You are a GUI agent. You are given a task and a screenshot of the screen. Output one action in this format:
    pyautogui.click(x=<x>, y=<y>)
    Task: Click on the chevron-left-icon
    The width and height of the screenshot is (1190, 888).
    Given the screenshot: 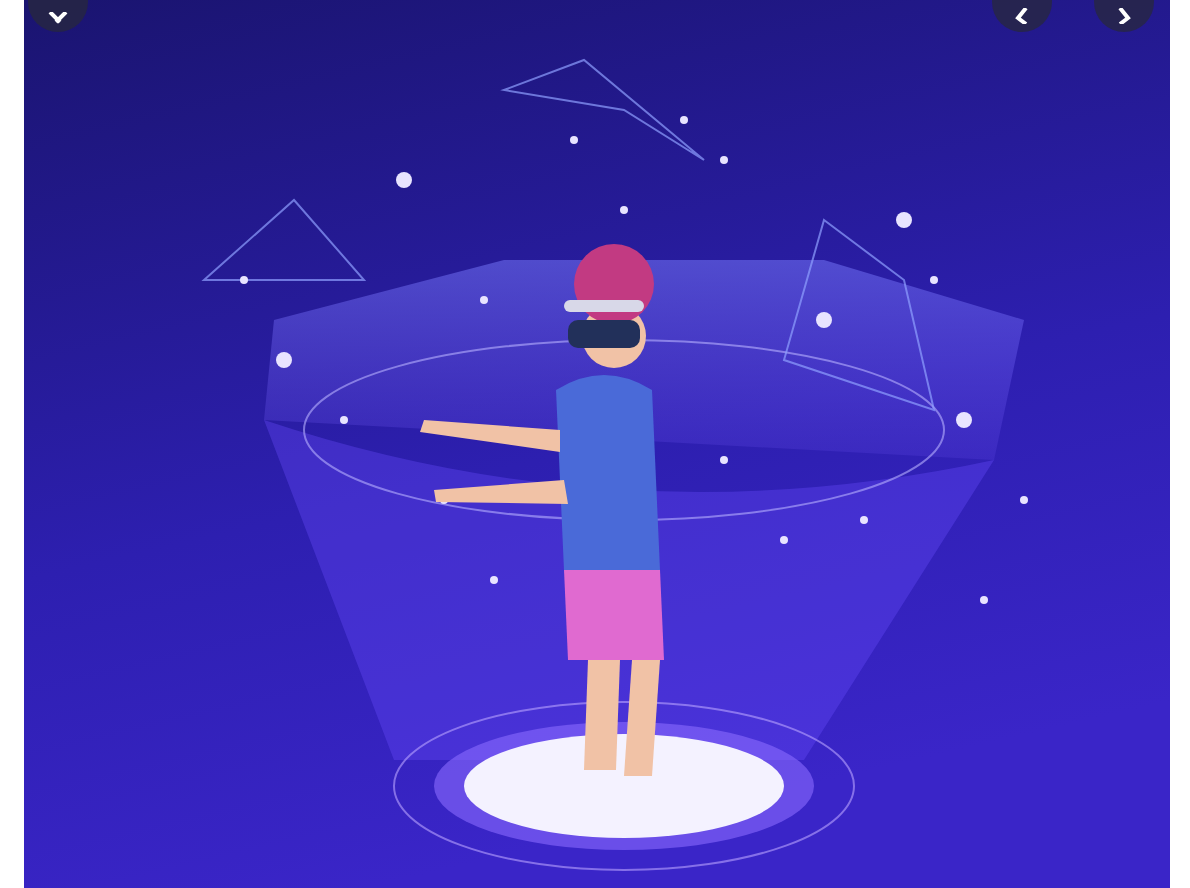 What is the action you would take?
    pyautogui.click(x=1022, y=16)
    